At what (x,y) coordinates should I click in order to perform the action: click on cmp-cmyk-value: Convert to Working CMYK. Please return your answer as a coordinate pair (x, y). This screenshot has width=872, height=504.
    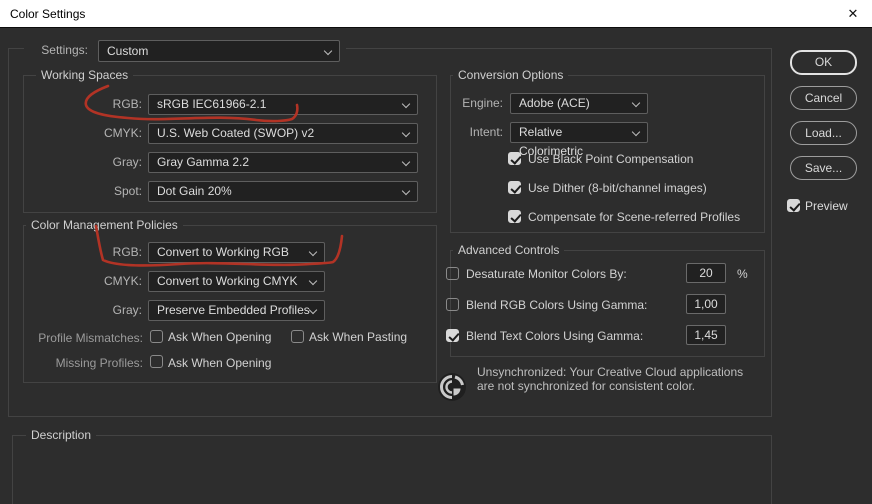
    Looking at the image, I should click on (227, 281).